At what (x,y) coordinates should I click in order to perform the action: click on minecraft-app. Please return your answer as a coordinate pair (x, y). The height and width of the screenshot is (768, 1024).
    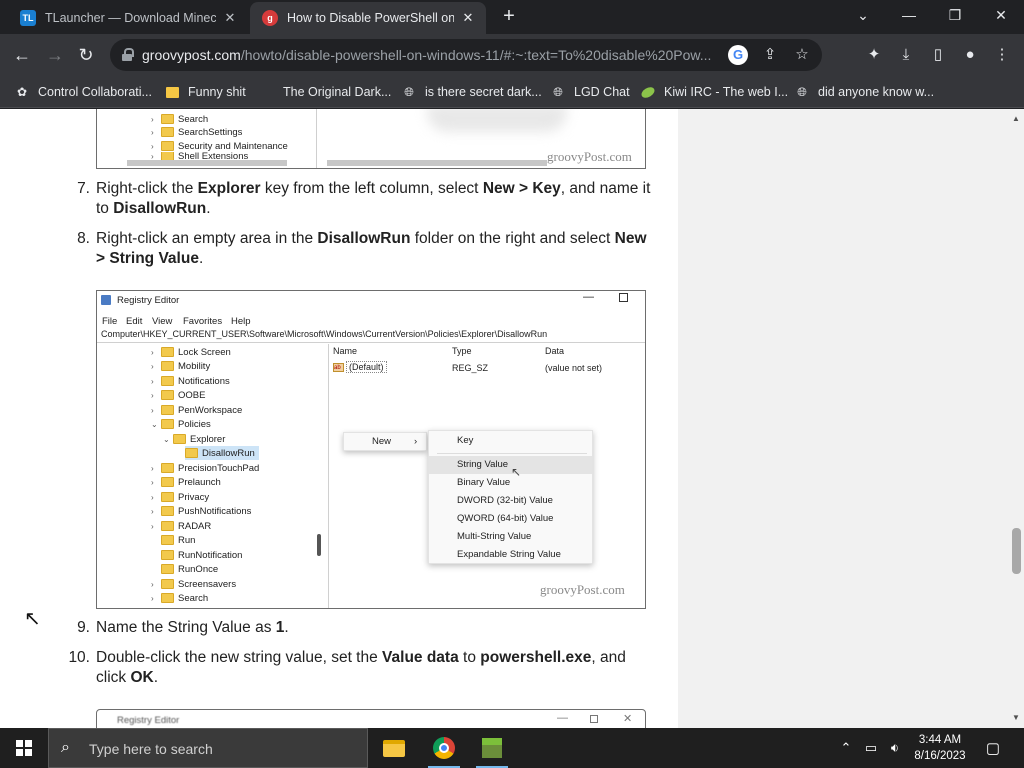
    Looking at the image, I should click on (492, 748).